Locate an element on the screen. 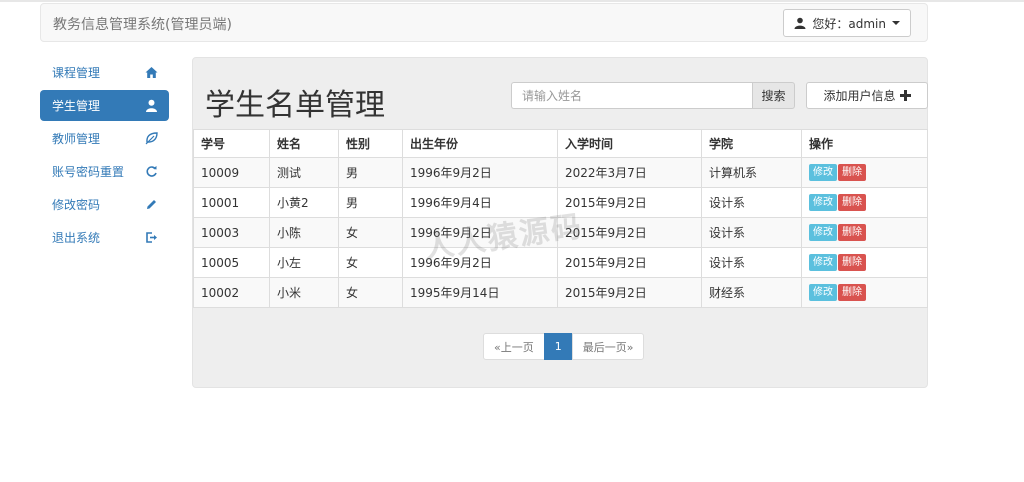 This screenshot has height=482, width=1024. sidebar-item-reset-password: 账号密码重置 is located at coordinates (104, 171).